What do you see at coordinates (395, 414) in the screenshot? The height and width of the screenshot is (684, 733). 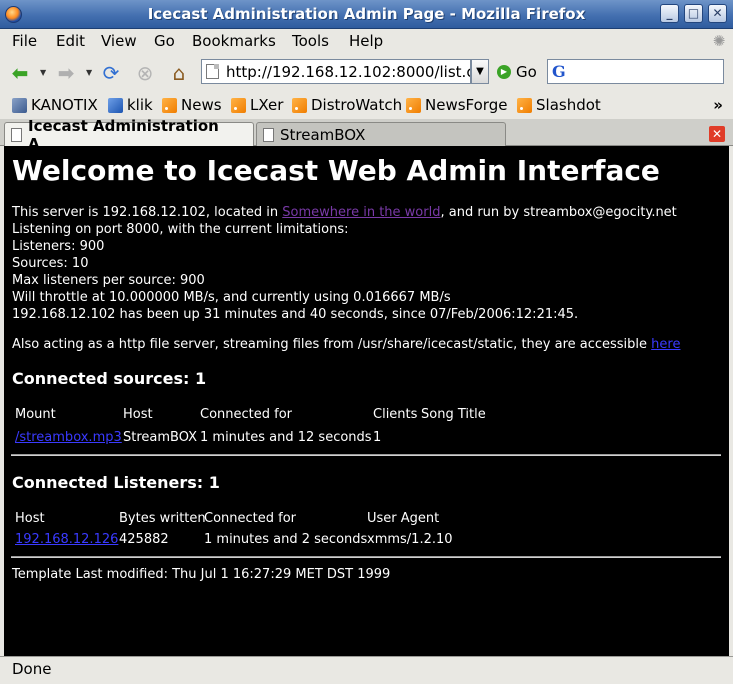 I see `sources-header-clients: Clients` at bounding box center [395, 414].